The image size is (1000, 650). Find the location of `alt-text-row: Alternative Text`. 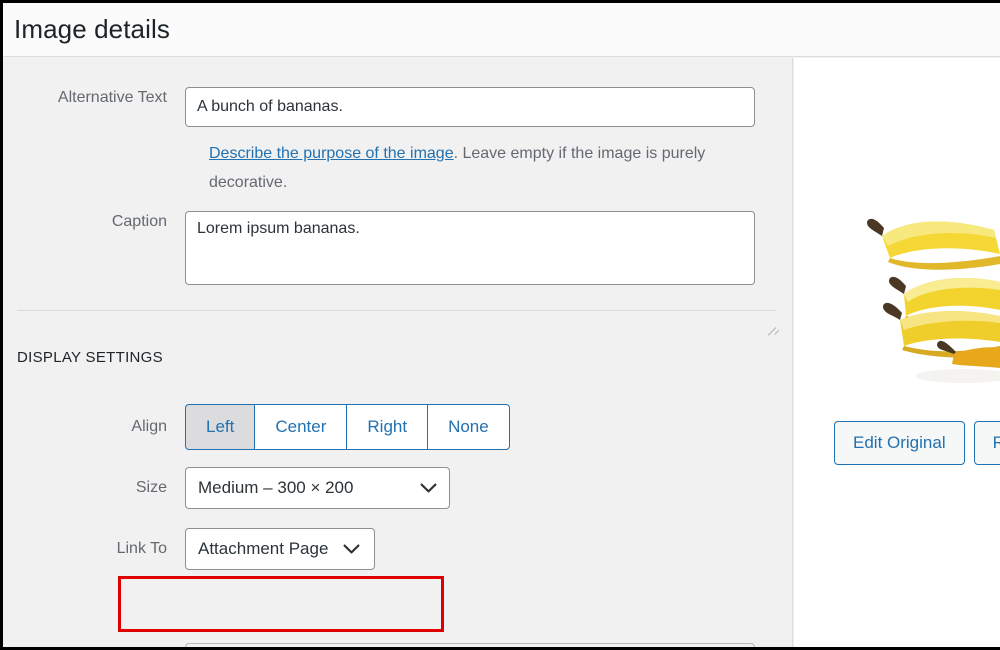

alt-text-row: Alternative Text is located at coordinates (379, 107).